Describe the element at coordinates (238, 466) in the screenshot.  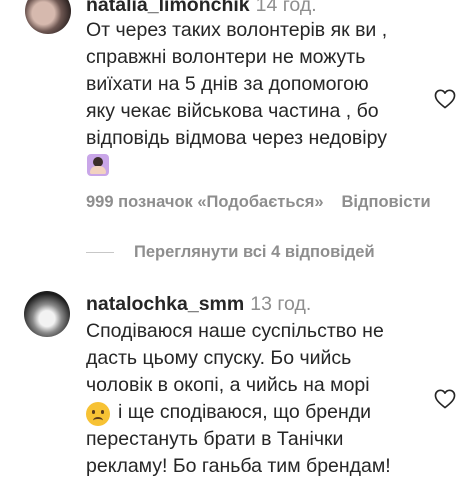
I see `comment-text-line: рекламу! Бо ганьба тим брендам!` at that location.